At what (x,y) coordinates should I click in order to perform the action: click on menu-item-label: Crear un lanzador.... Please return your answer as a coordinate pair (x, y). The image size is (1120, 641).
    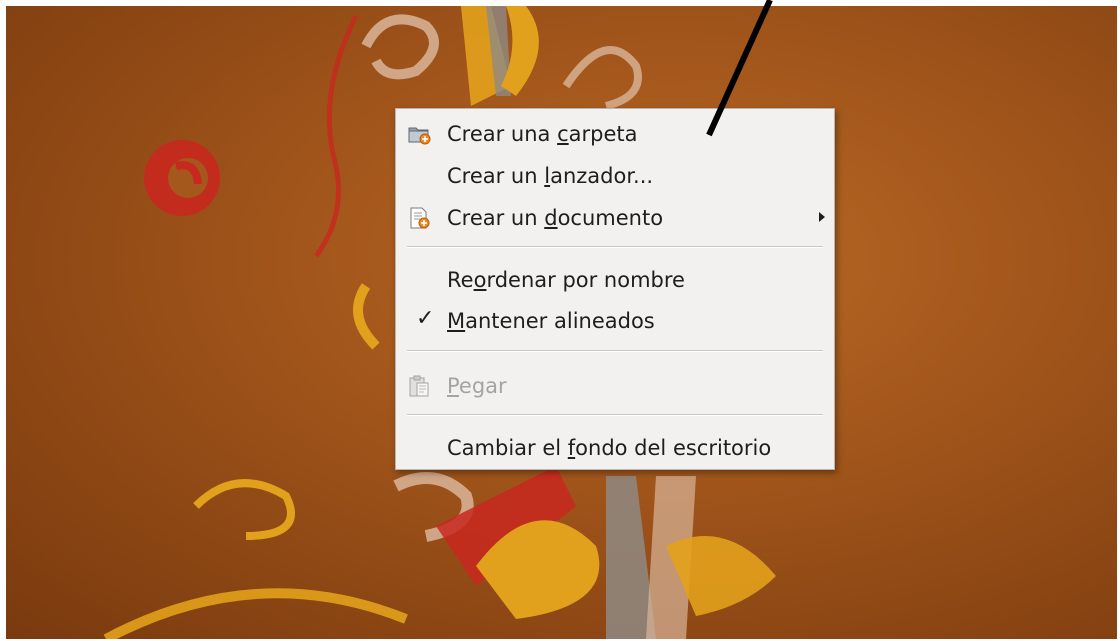
    Looking at the image, I should click on (550, 176).